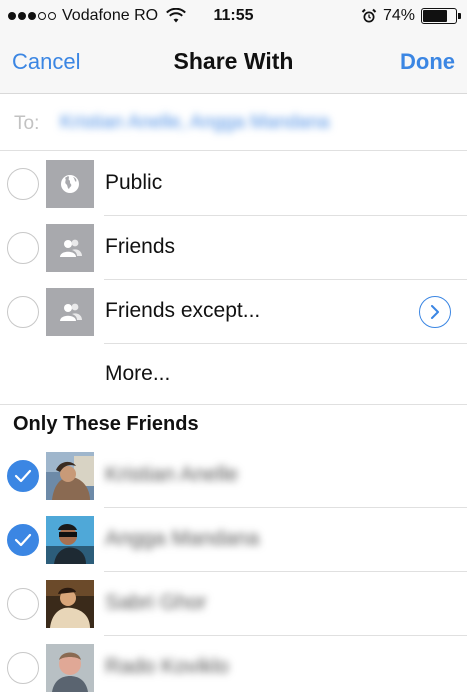 This screenshot has height=700, width=467. Describe the element at coordinates (172, 474) in the screenshot. I see `friend-name: Kristian Anelle` at that location.